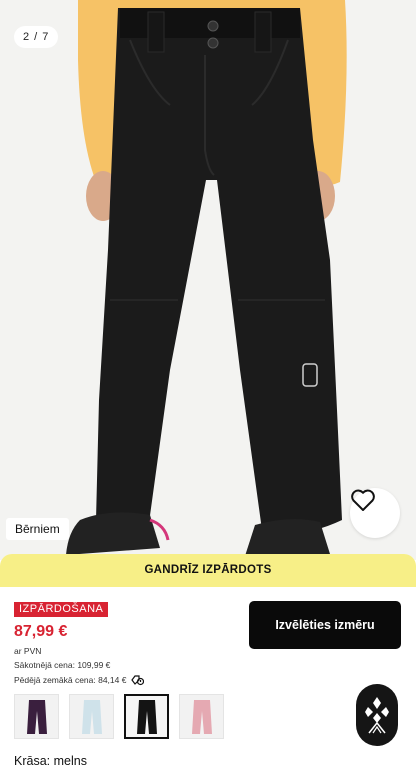 This screenshot has height=768, width=416. Describe the element at coordinates (137, 680) in the screenshot. I see `price-history-icon` at that location.